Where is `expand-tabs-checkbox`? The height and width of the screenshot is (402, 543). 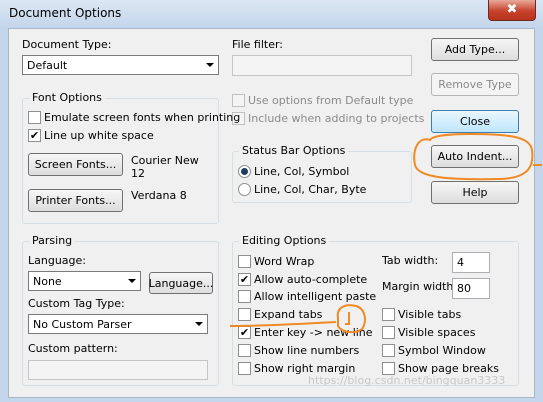
expand-tabs-checkbox is located at coordinates (244, 314).